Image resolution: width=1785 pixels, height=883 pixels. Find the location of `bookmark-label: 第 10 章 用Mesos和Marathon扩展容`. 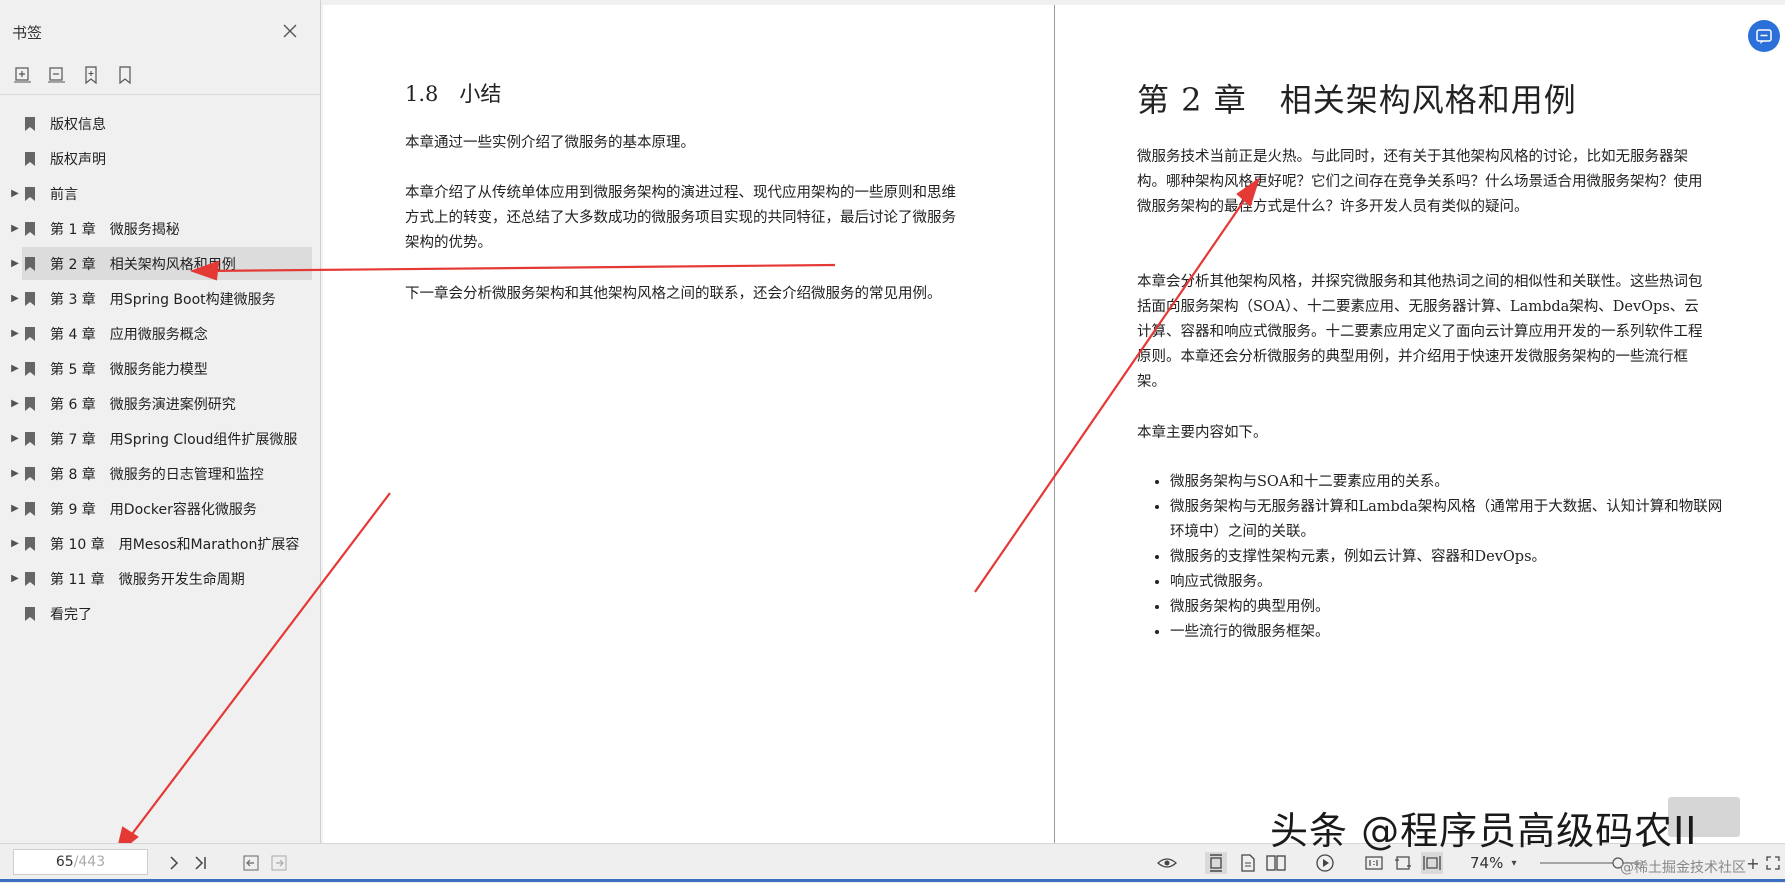

bookmark-label: 第 10 章 用Mesos和Marathon扩展容 is located at coordinates (175, 544).